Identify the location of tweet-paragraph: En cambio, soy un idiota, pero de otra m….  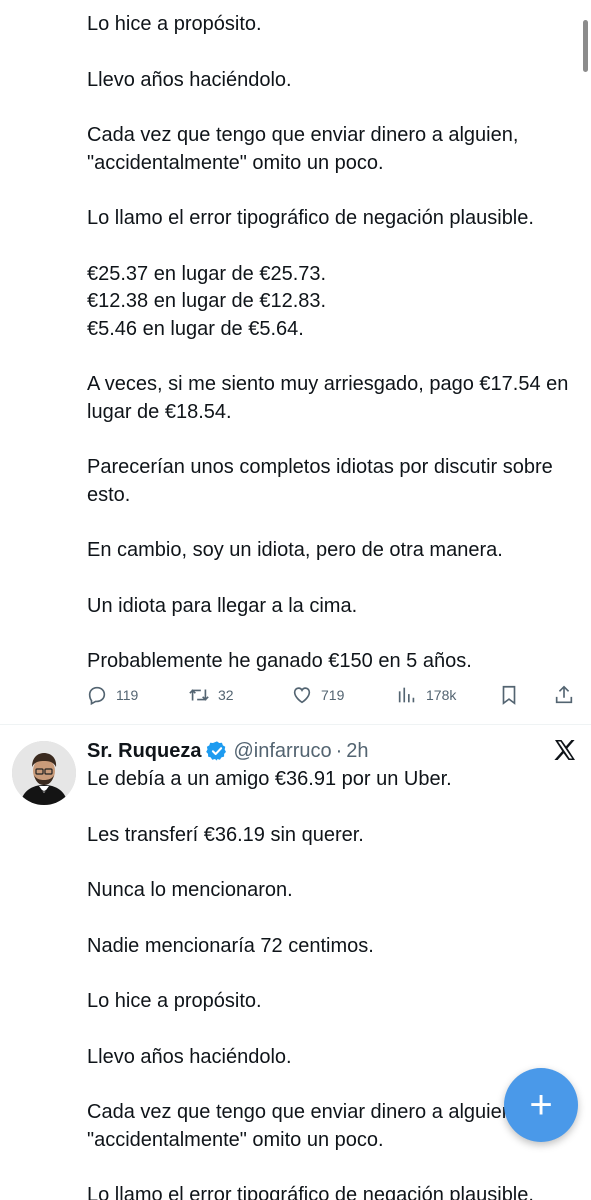
(295, 550).